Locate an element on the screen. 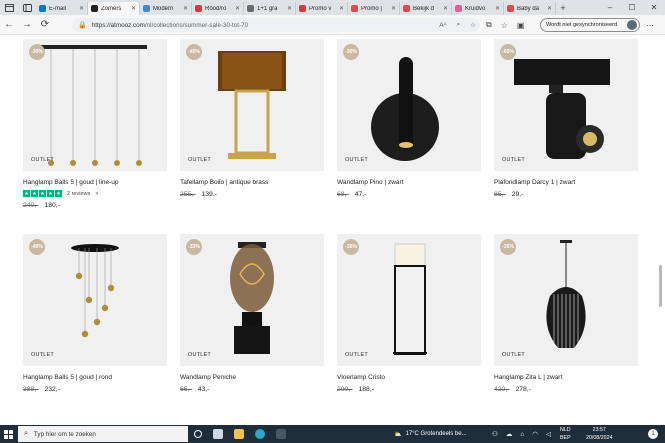 Image resolution: width=665 pixels, height=443 pixels. reload-button: ⟳ is located at coordinates (45, 25).